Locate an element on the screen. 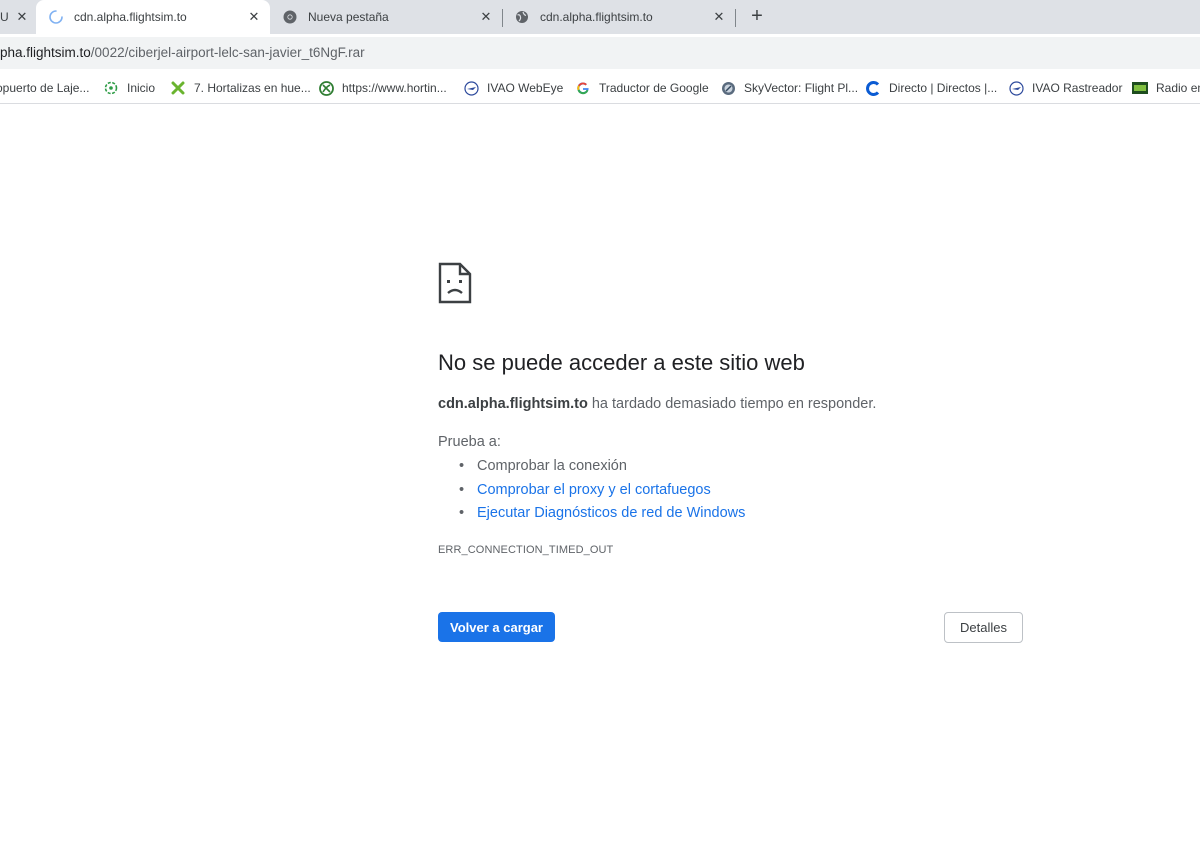 This screenshot has height=862, width=1200. suggestion-check-proxy-link: Comprobar el proxy y el cortafuegos is located at coordinates (602, 493).